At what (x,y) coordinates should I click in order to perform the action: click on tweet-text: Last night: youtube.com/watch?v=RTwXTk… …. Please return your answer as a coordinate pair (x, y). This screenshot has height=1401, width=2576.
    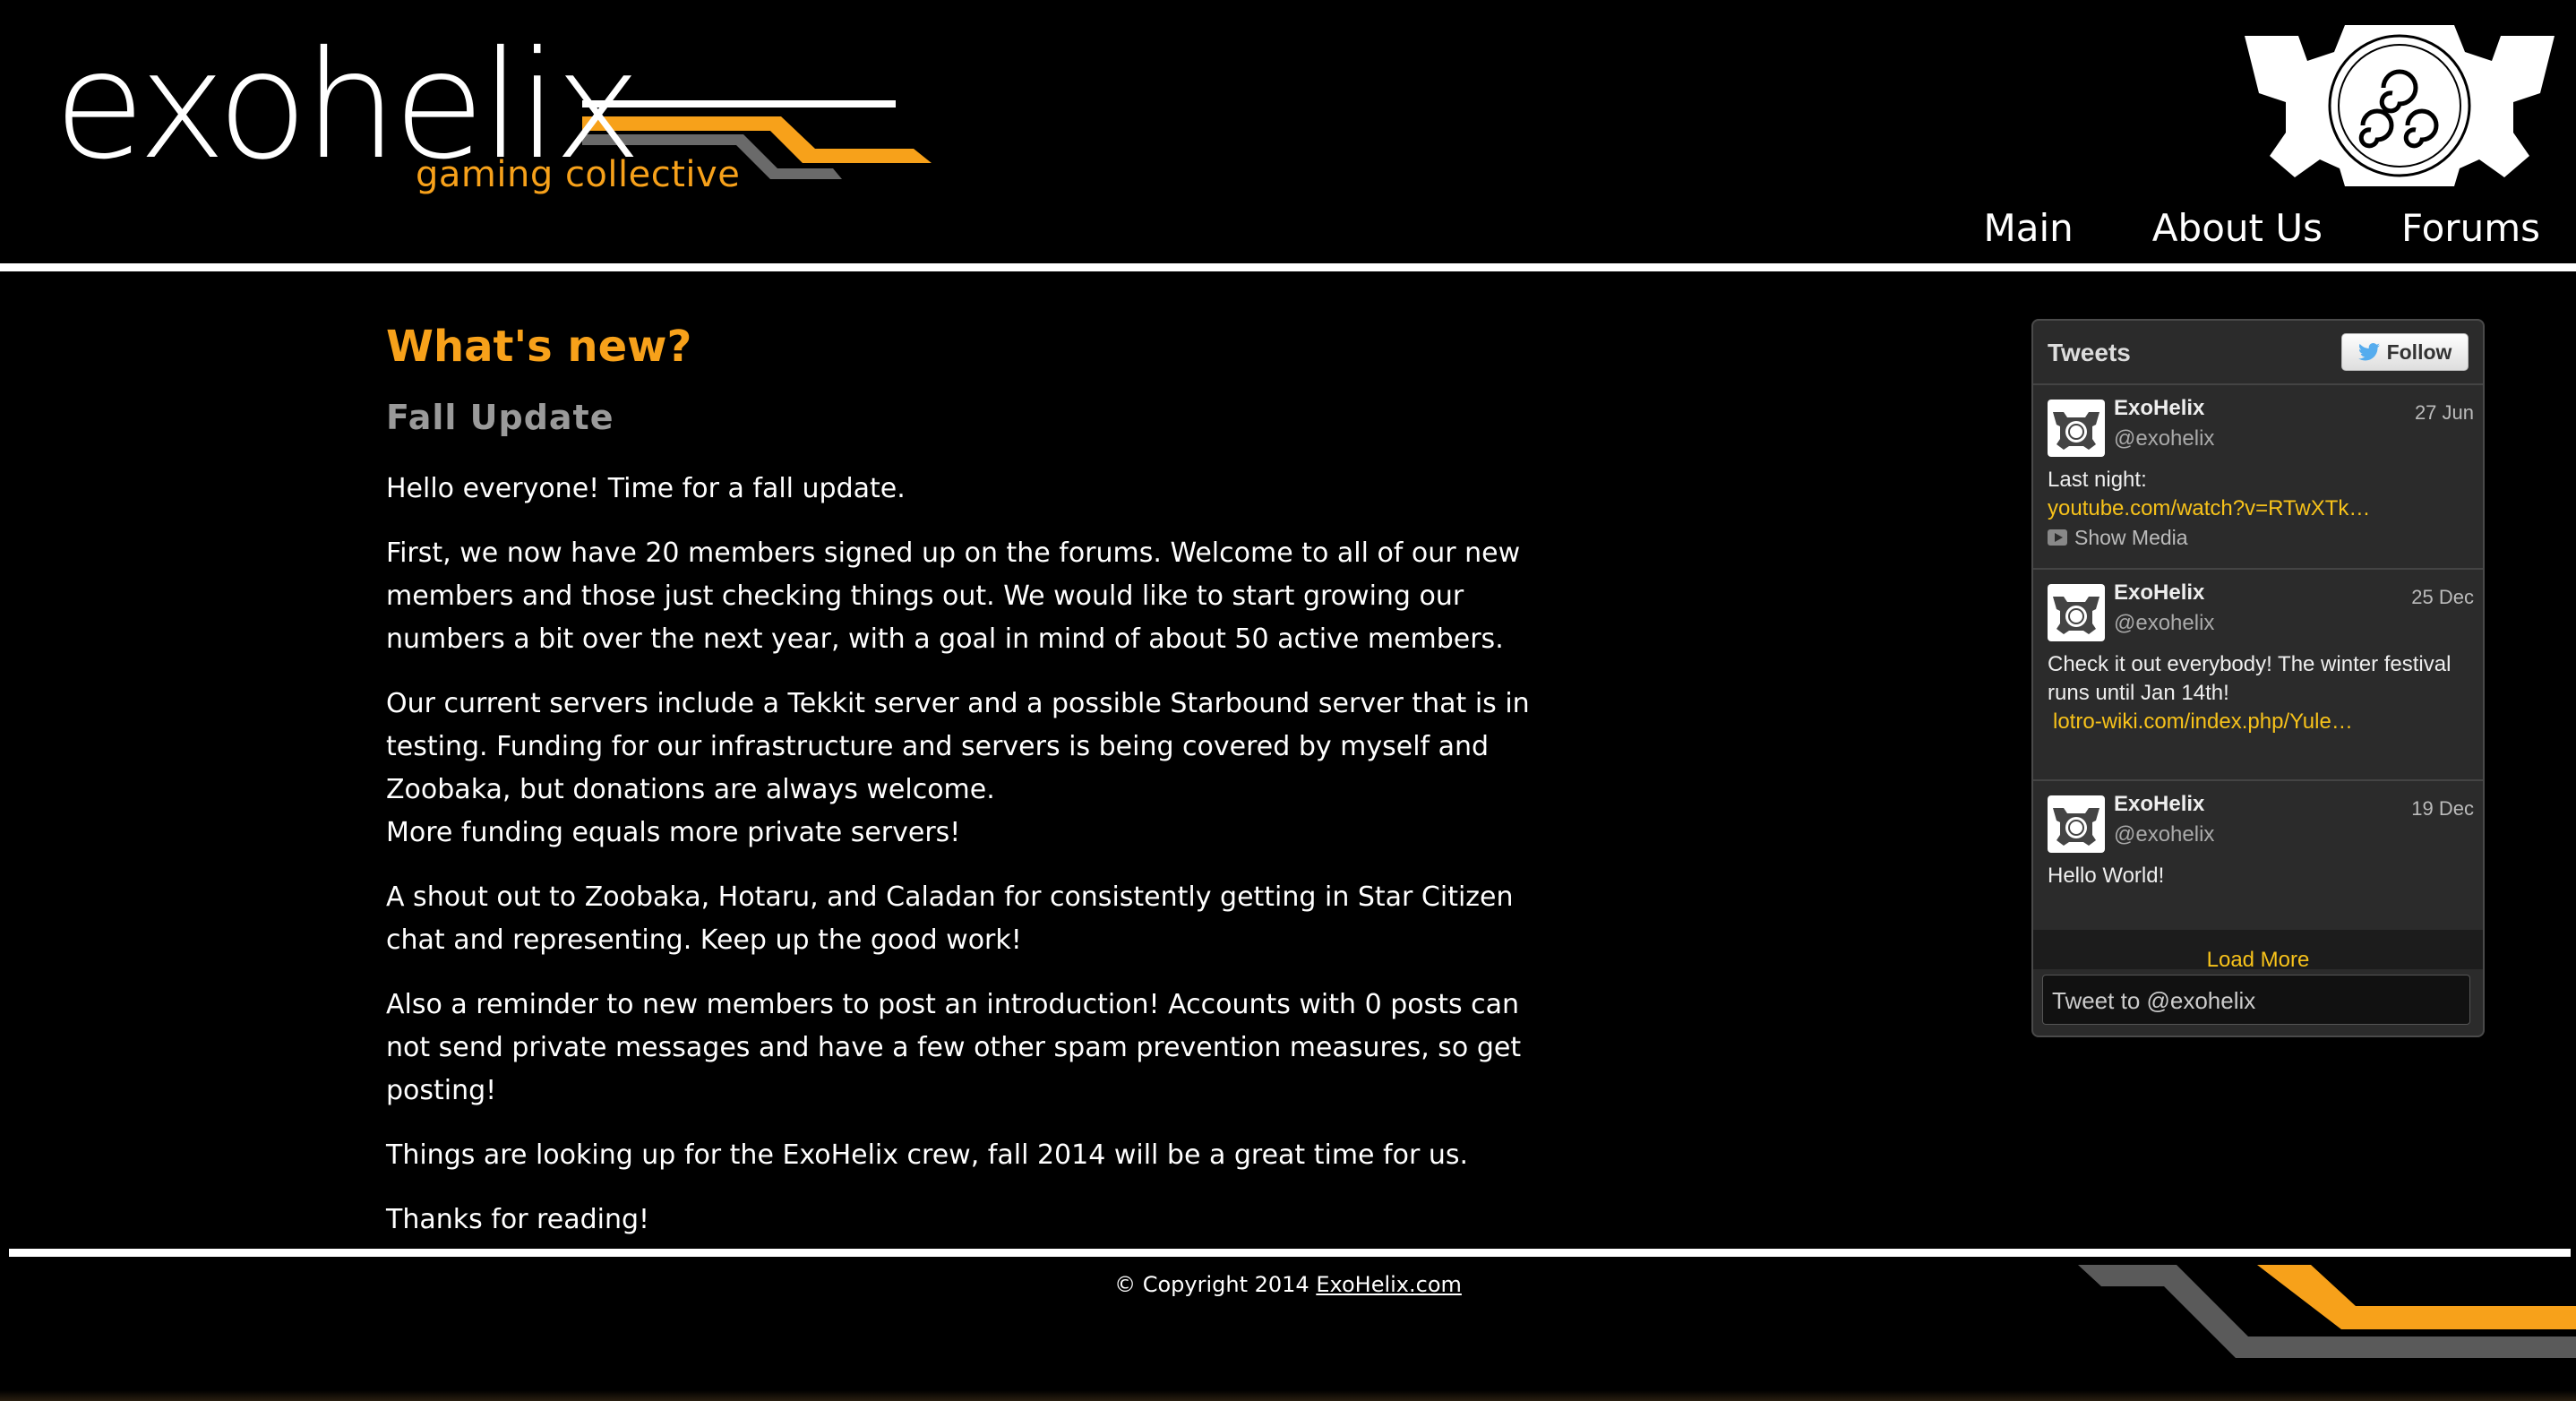
    Looking at the image, I should click on (2258, 509).